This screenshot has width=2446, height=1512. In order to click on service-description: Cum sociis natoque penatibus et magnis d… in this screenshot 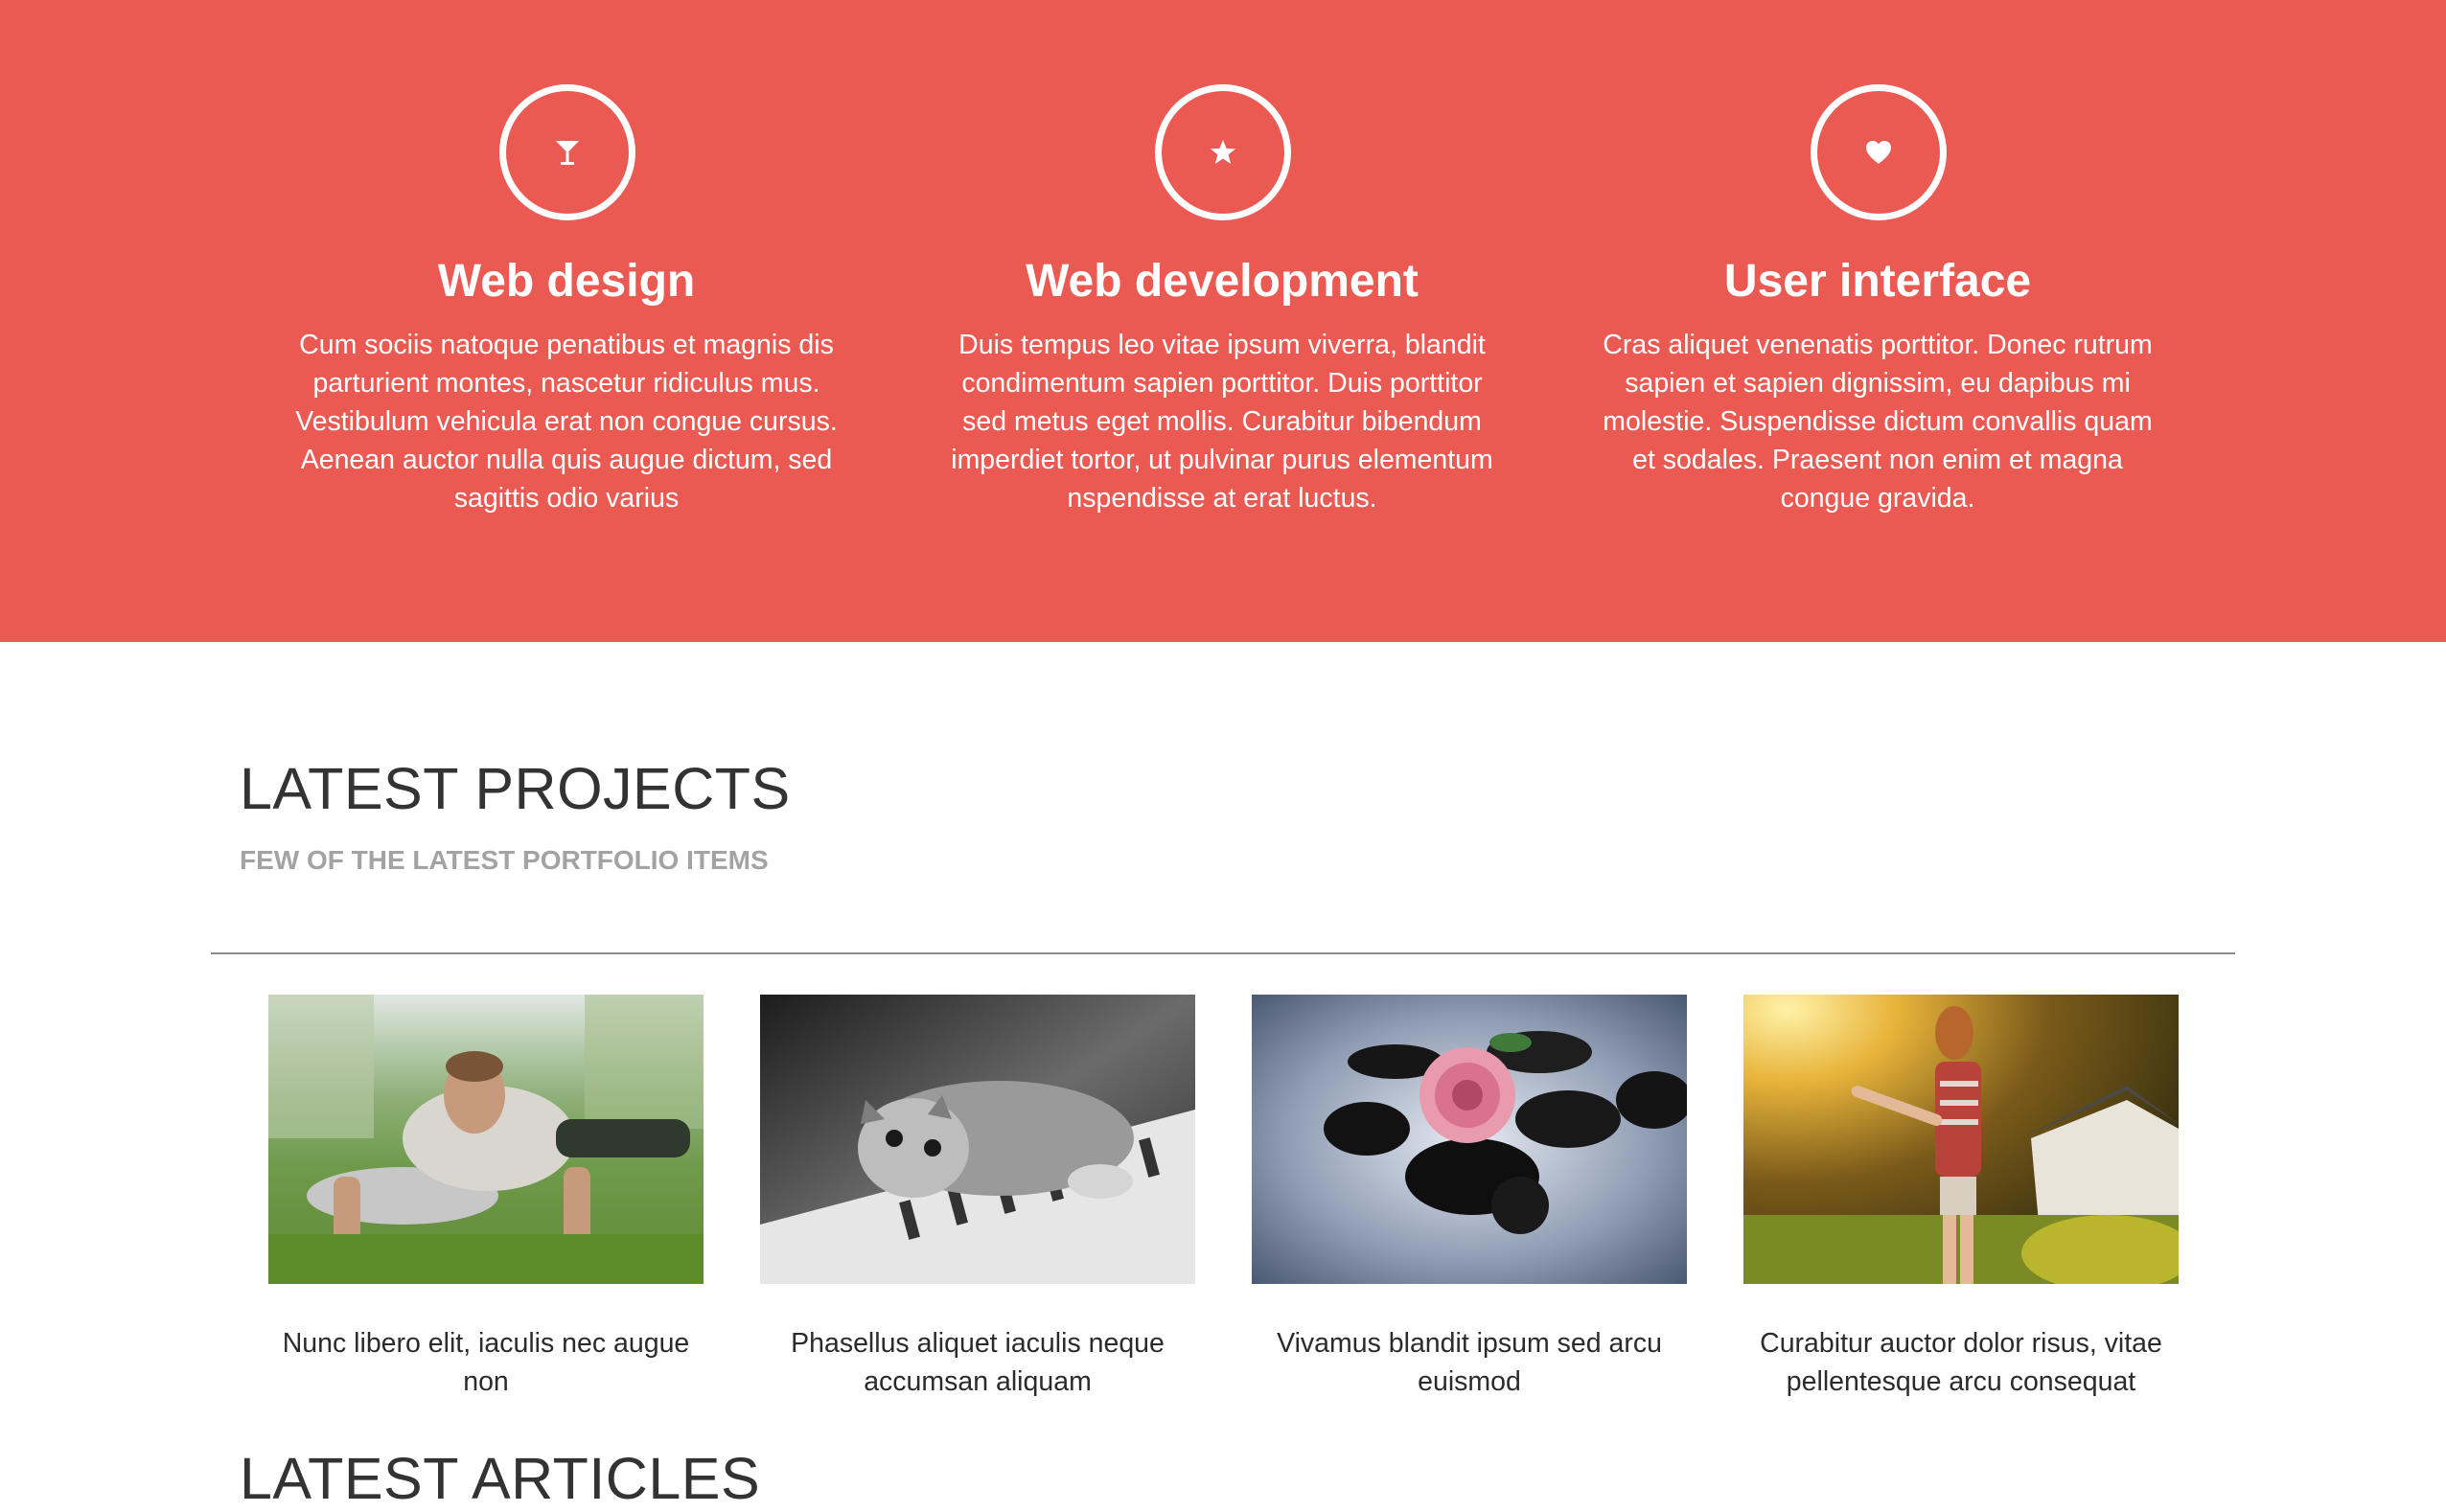, I will do `click(566, 422)`.